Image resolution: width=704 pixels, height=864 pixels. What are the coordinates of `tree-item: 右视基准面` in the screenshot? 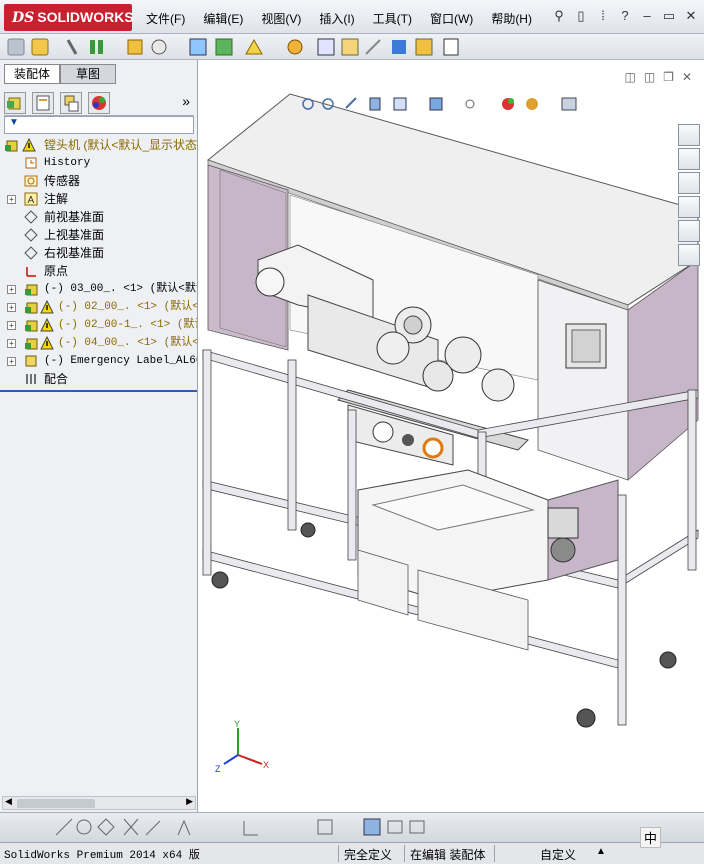 It's located at (98, 253).